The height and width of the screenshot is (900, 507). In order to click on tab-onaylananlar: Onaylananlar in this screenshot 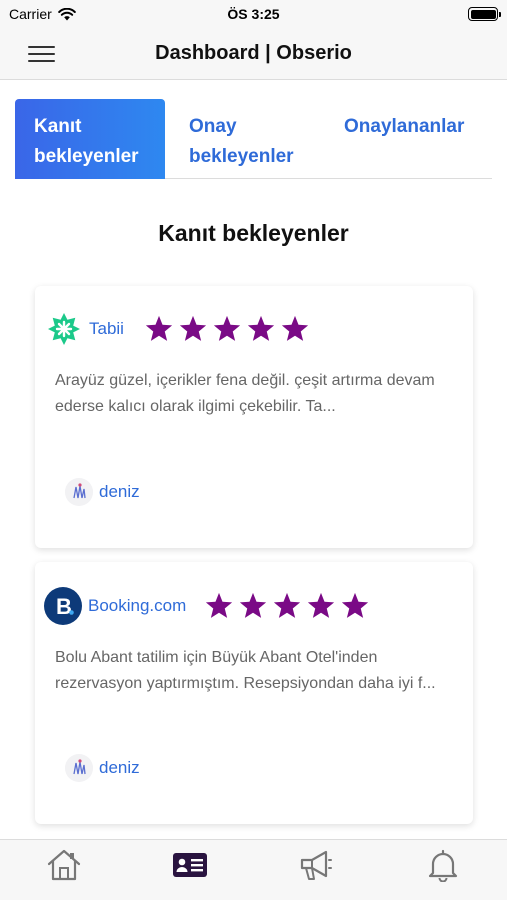, I will do `click(408, 139)`.